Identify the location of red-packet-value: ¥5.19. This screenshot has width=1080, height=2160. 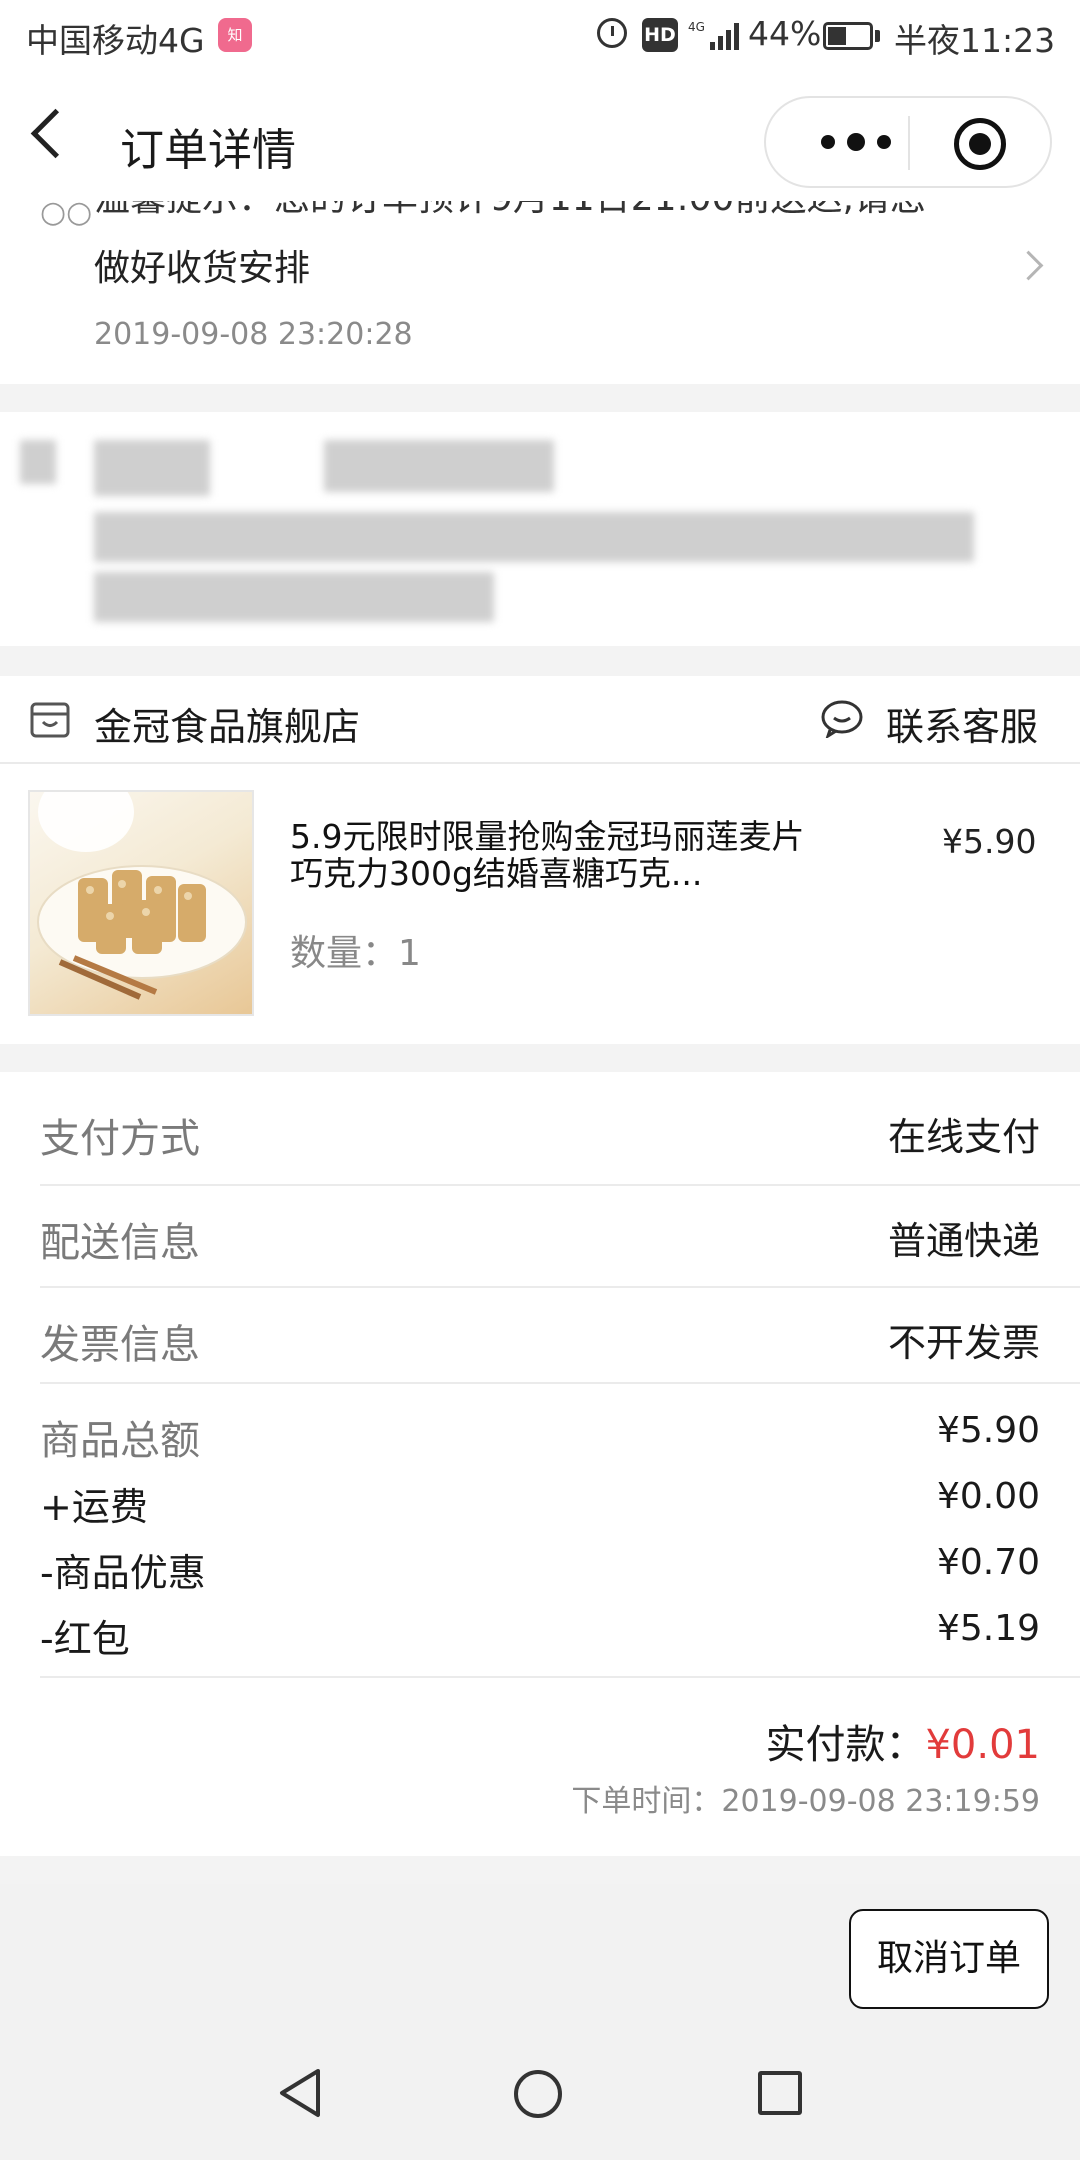
(988, 1628).